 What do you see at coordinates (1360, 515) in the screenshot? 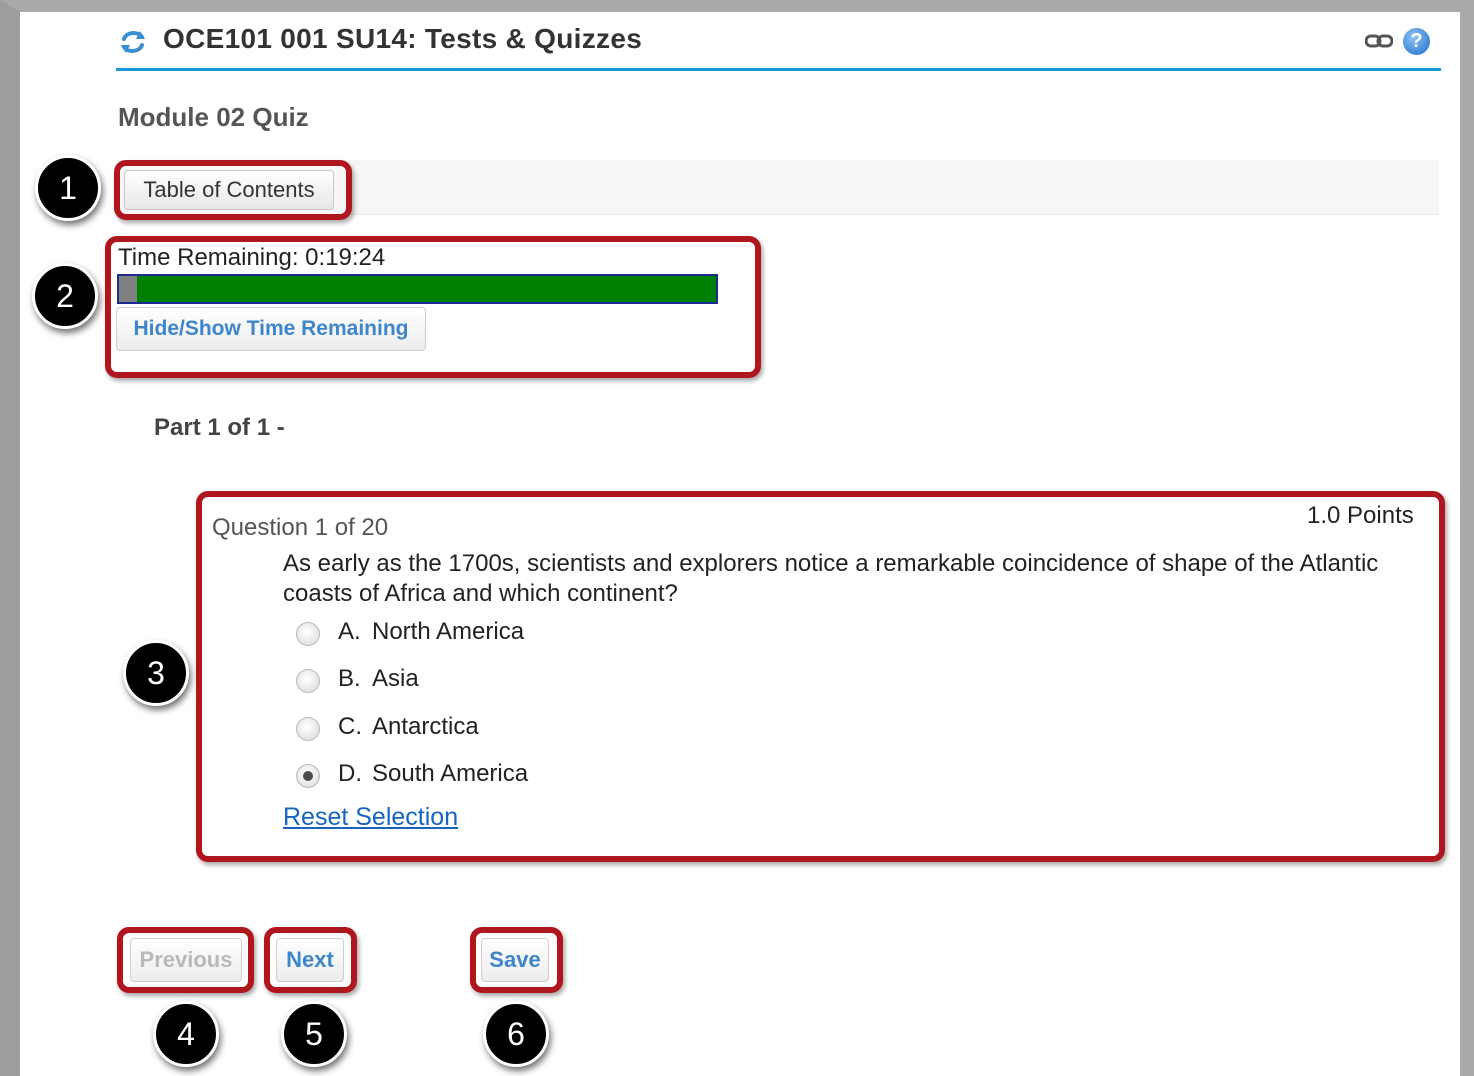
I see `question-points: 1.0 Points` at bounding box center [1360, 515].